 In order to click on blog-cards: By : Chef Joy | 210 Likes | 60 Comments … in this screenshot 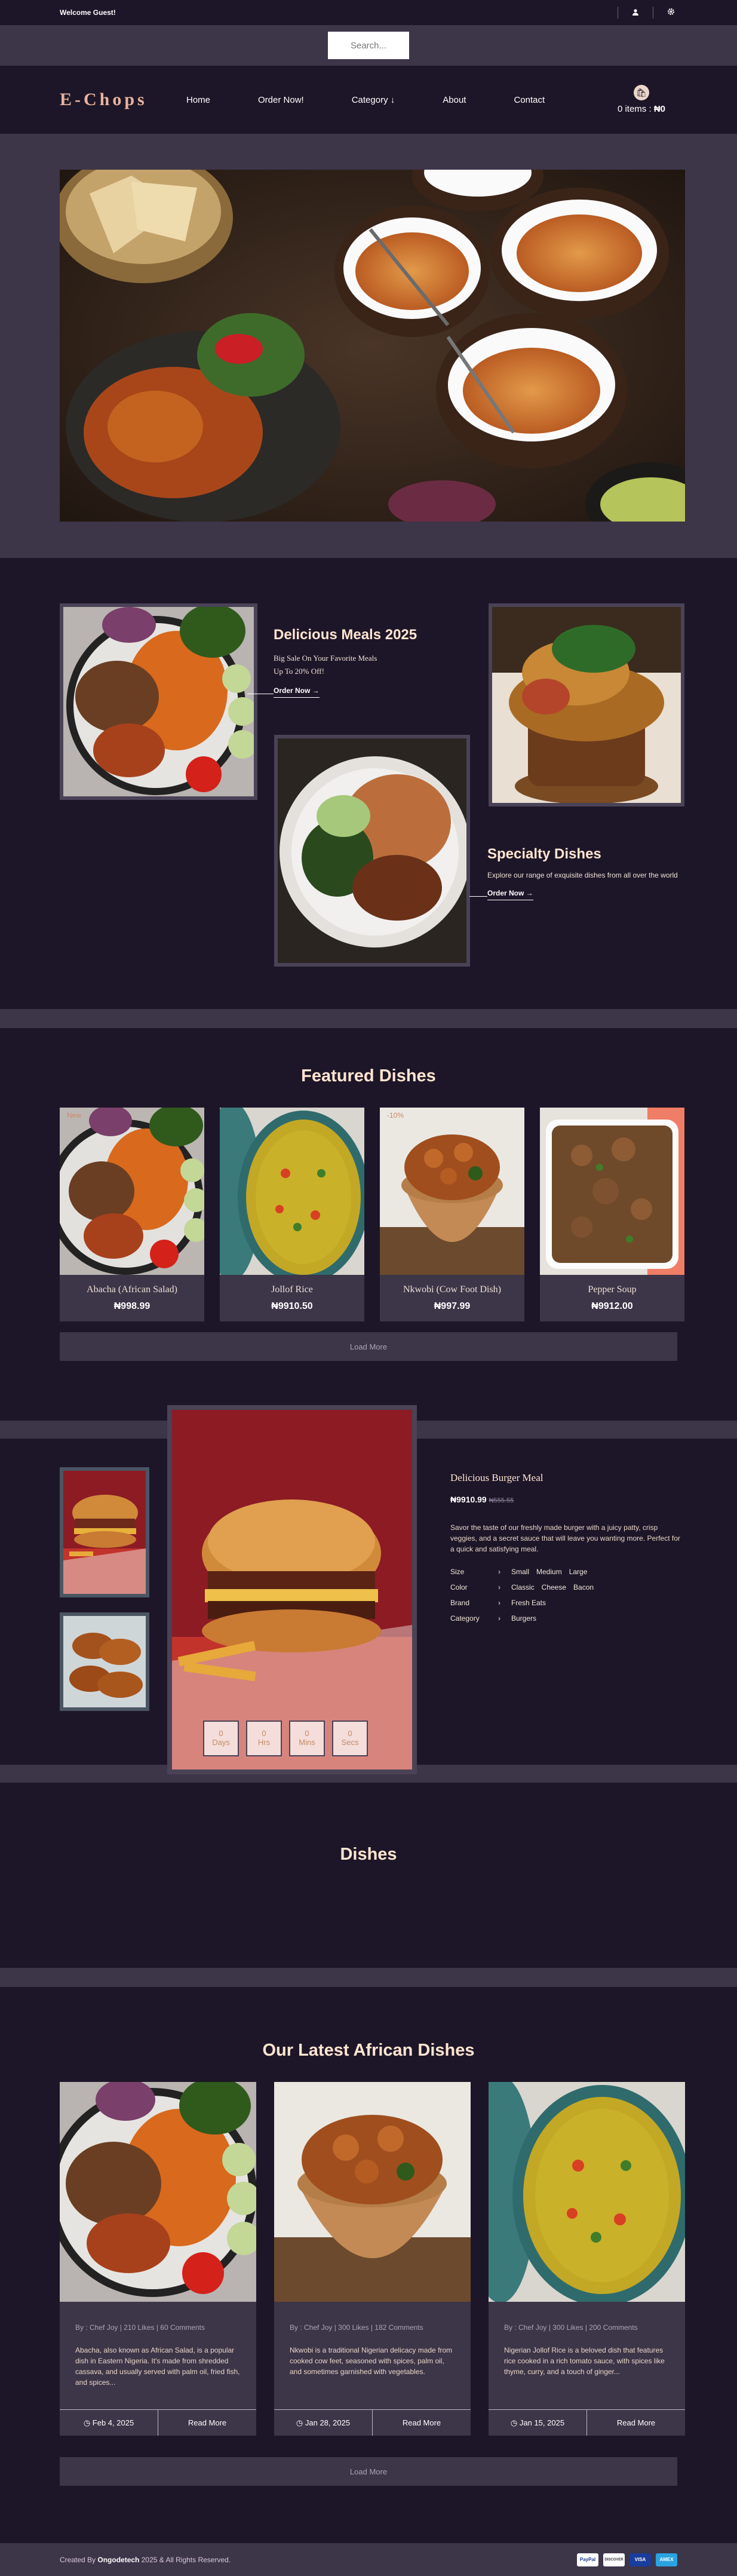, I will do `click(372, 2259)`.